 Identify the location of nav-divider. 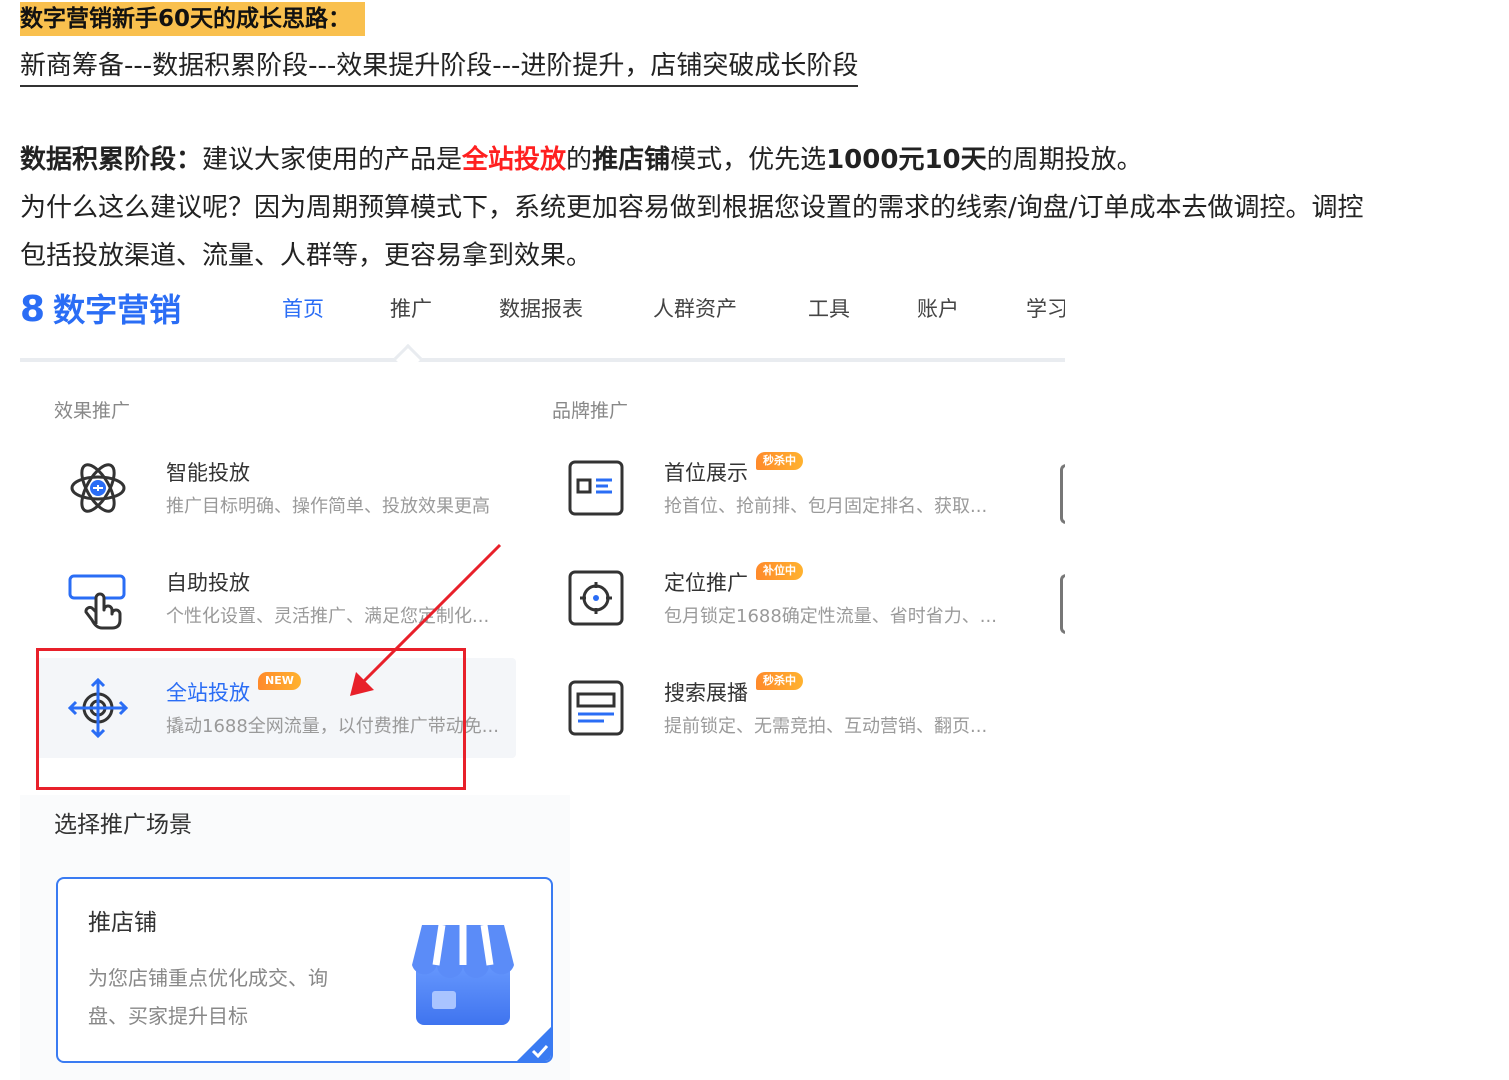
(542, 360).